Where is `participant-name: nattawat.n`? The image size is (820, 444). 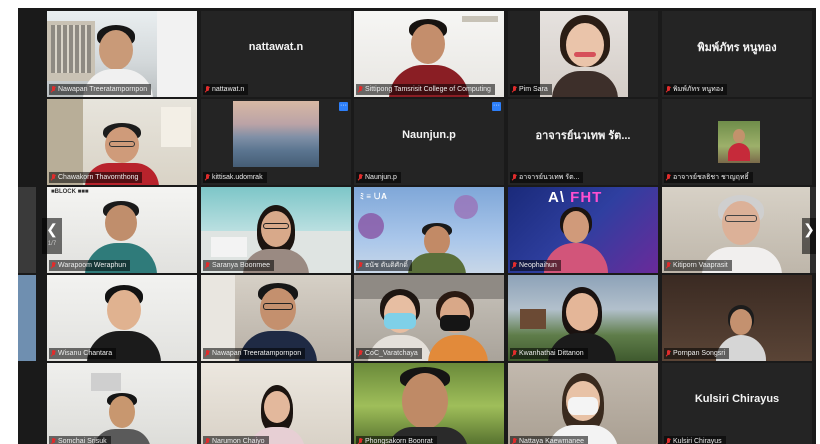 participant-name: nattawat.n is located at coordinates (226, 89).